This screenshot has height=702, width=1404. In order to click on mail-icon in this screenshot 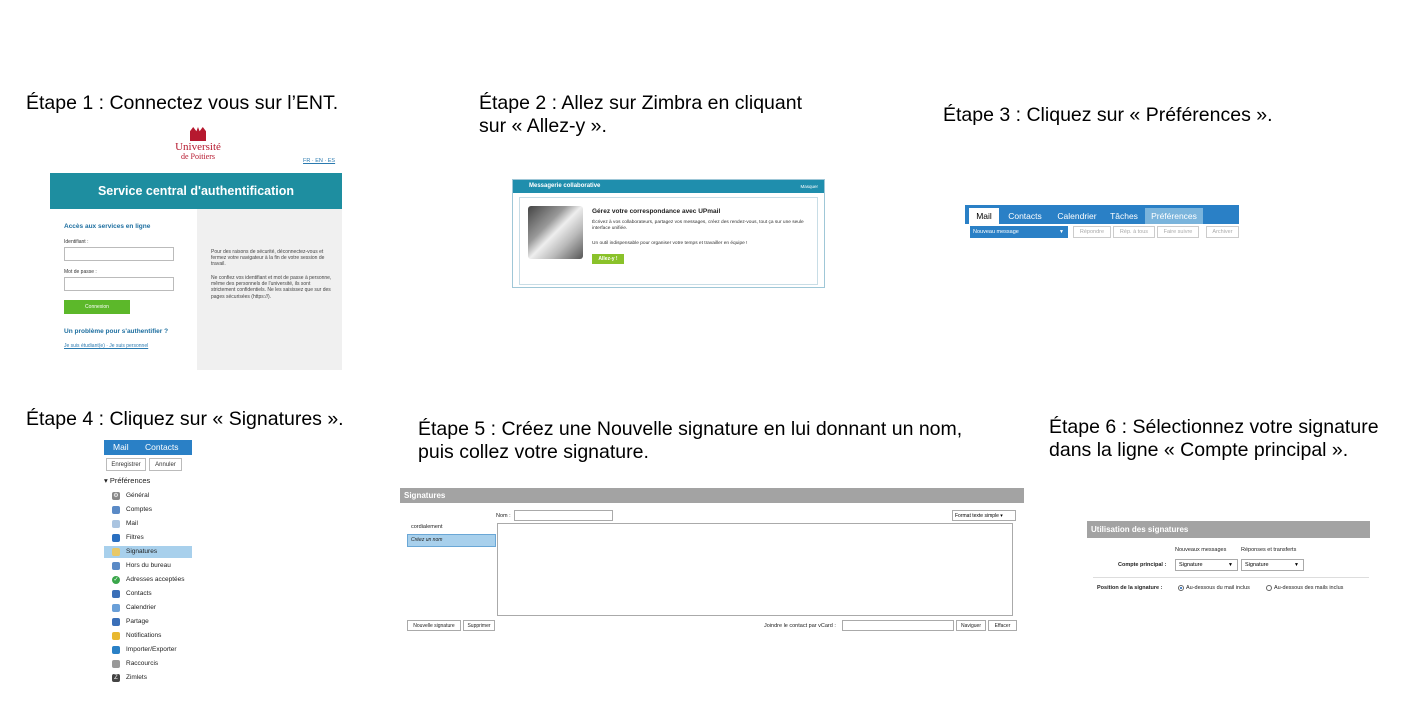, I will do `click(116, 524)`.